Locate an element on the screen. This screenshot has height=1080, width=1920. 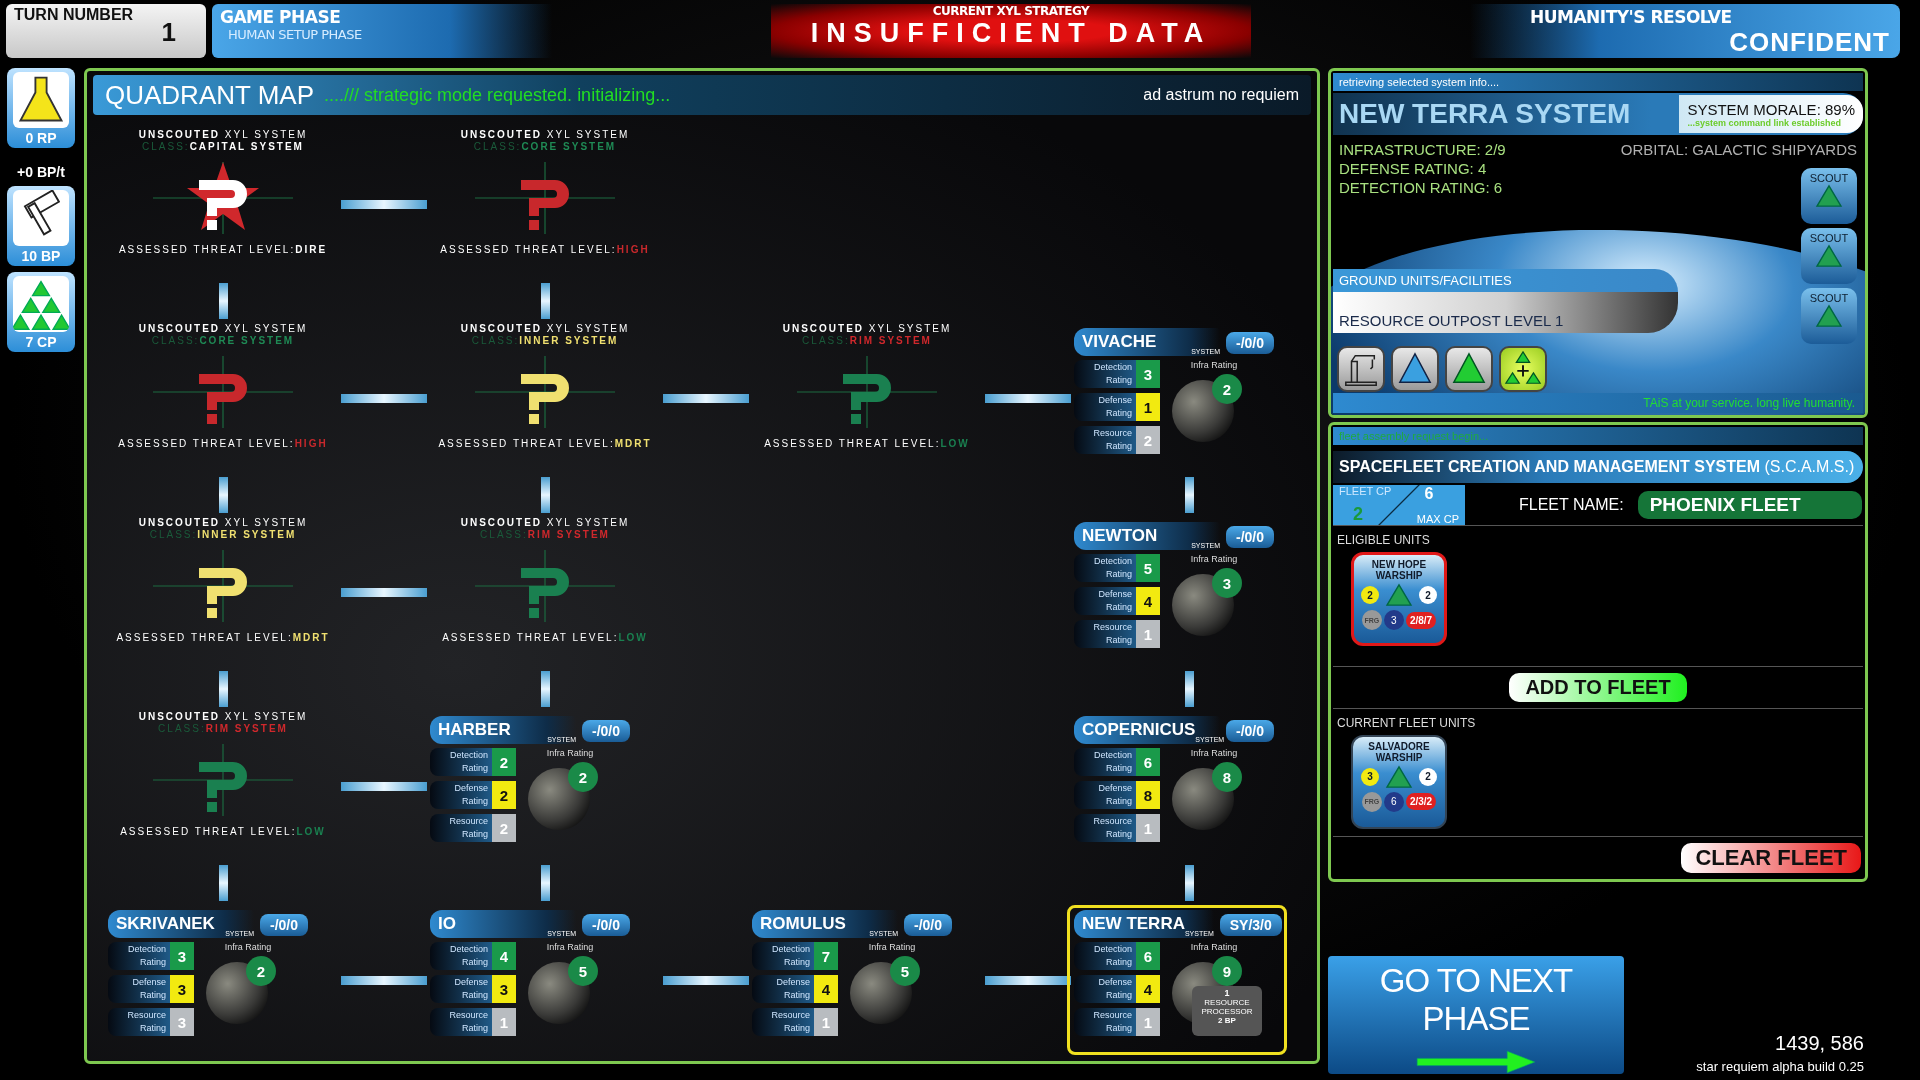
build-version-text: star requiem alpha build 0.25 is located at coordinates (1780, 1066).